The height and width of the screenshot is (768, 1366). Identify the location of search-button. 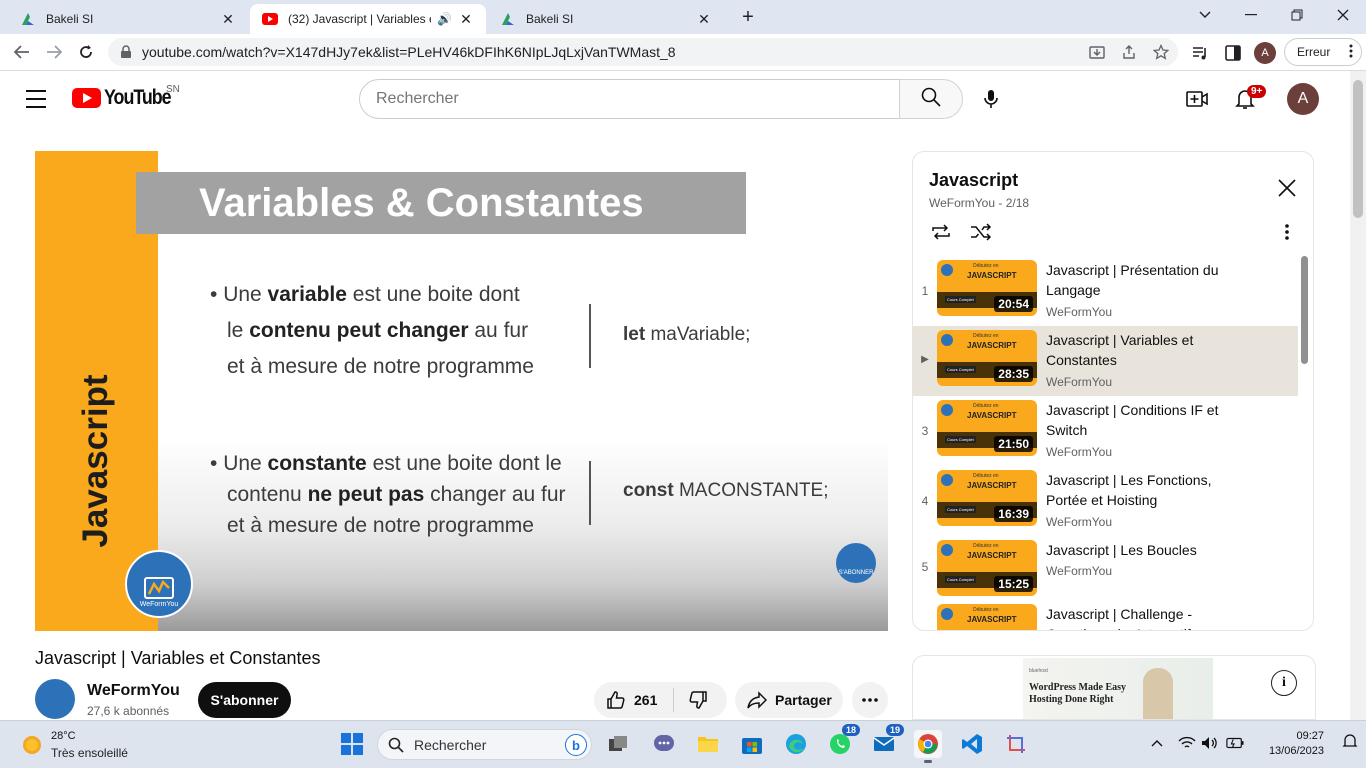
(931, 99).